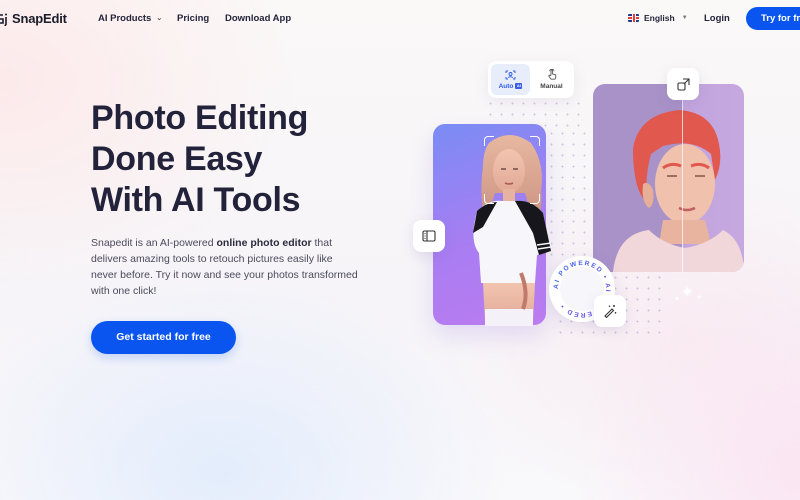 The width and height of the screenshot is (800, 500). I want to click on redhead-portrait-image, so click(678, 191).